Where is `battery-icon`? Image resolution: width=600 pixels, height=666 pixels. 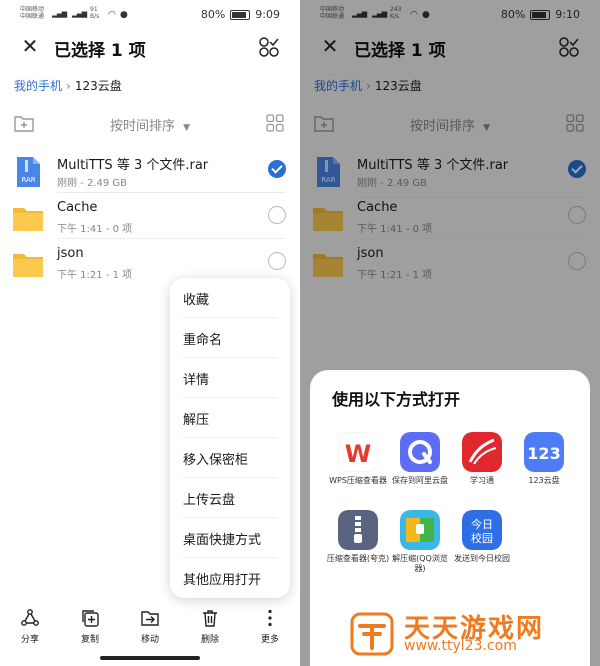 battery-icon is located at coordinates (240, 14).